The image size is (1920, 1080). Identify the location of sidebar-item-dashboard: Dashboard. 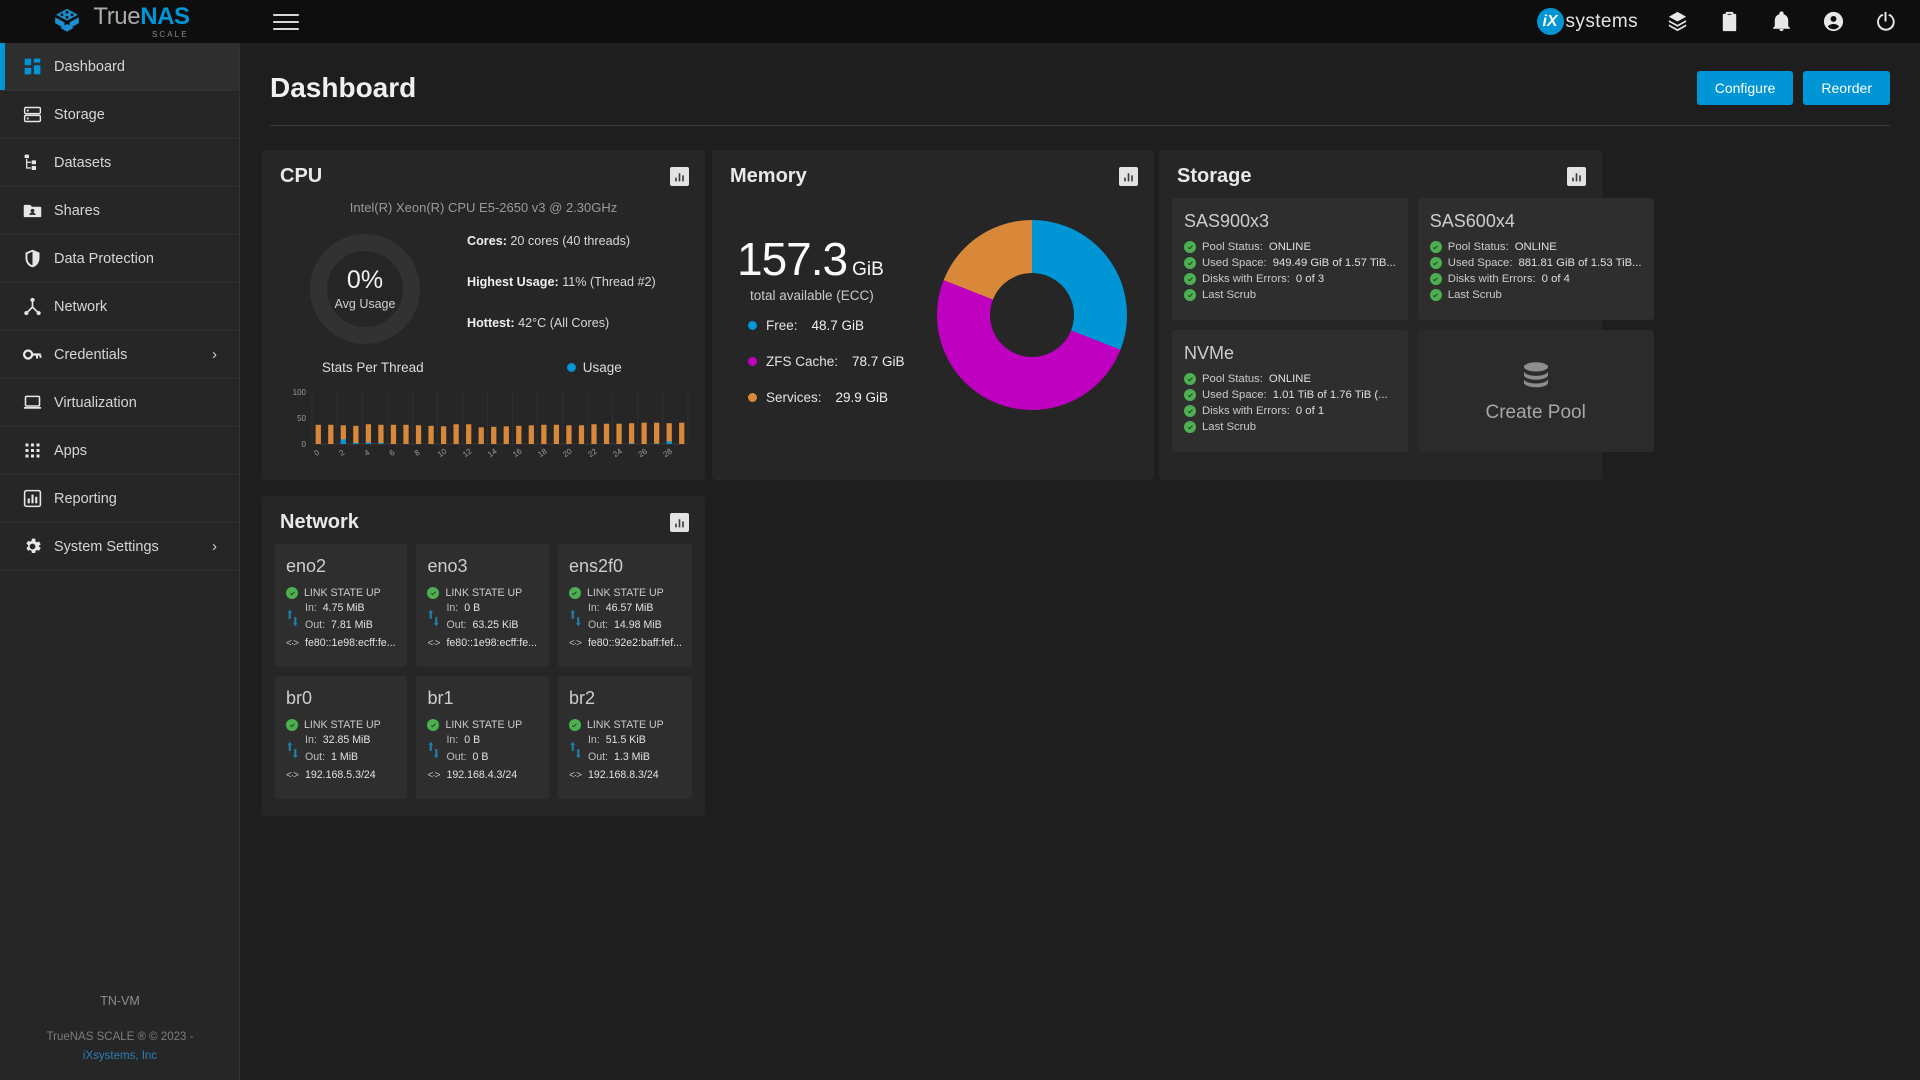
(119, 67).